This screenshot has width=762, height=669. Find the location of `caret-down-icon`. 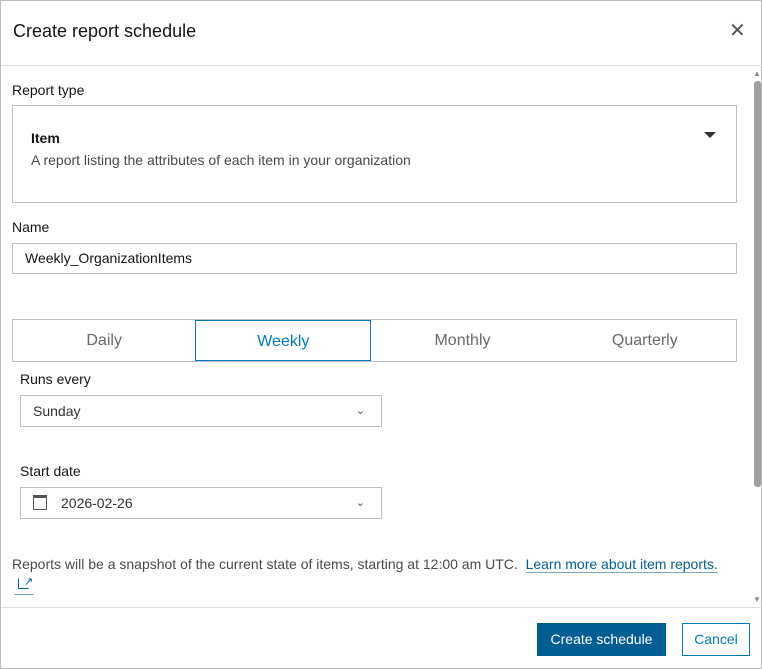

caret-down-icon is located at coordinates (710, 135).